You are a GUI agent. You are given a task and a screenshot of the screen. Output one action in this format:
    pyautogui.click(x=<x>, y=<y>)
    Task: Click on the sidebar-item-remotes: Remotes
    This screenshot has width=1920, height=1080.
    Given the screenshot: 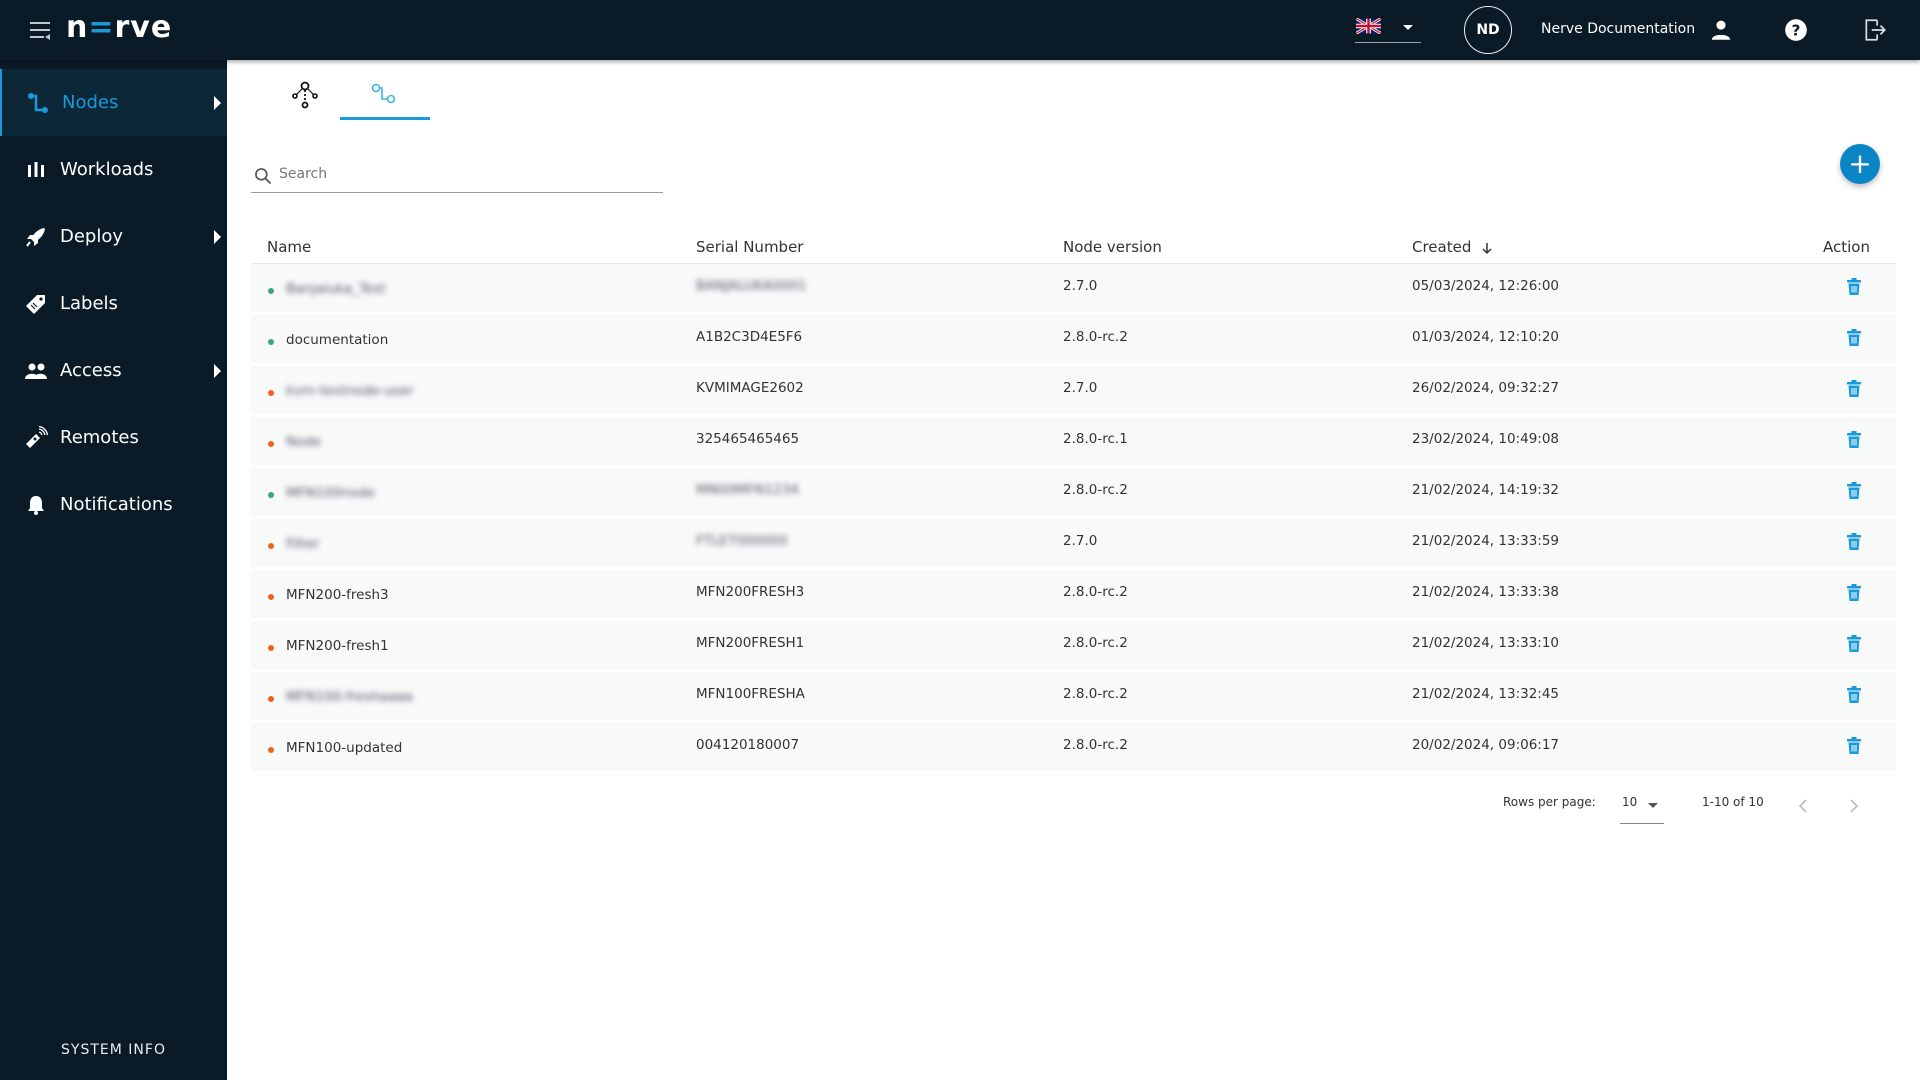 What is the action you would take?
    pyautogui.click(x=113, y=437)
    